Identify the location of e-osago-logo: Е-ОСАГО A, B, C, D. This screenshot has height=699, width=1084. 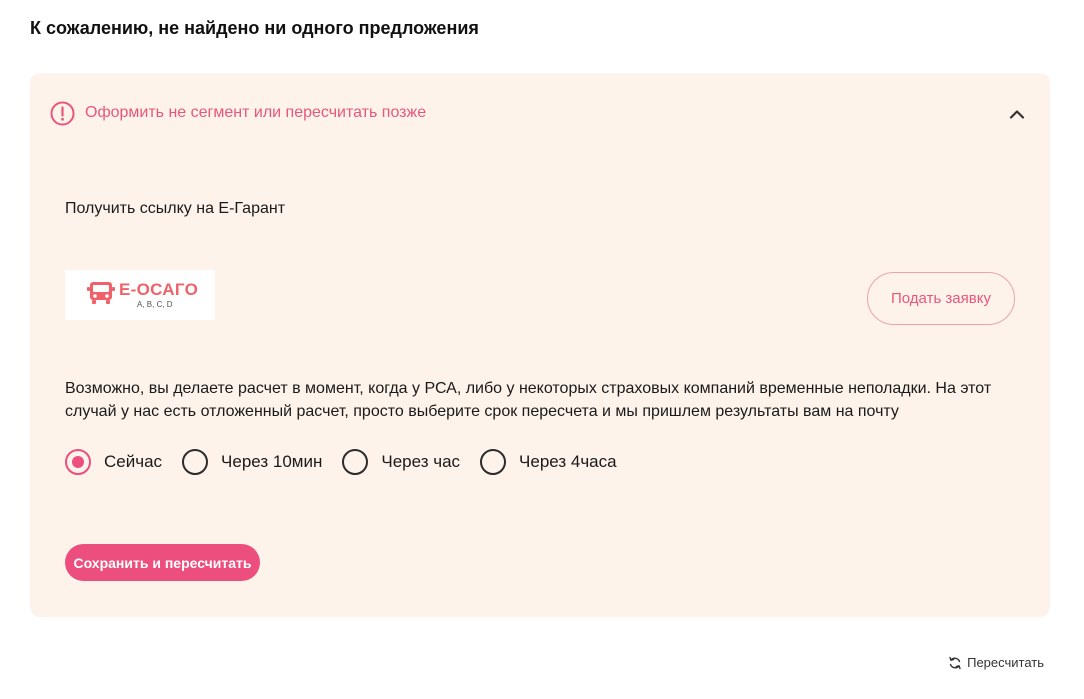
(140, 295).